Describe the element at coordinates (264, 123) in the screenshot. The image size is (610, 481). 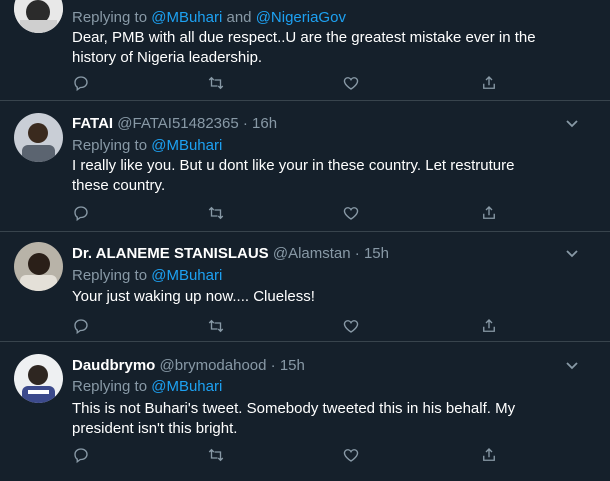
I see `timestamp: 16h` at that location.